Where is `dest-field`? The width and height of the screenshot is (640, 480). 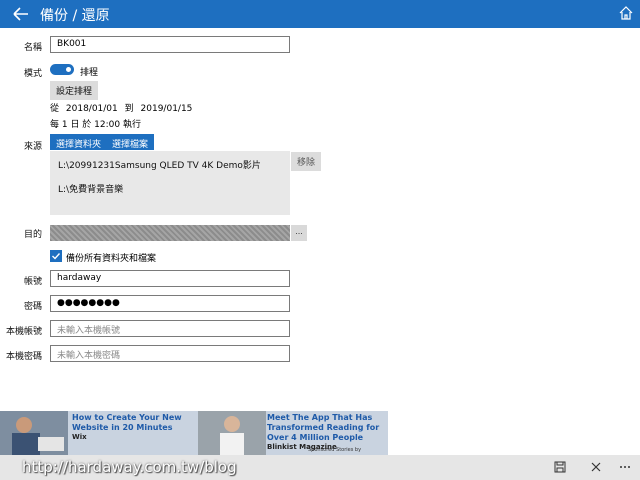
dest-field is located at coordinates (170, 233).